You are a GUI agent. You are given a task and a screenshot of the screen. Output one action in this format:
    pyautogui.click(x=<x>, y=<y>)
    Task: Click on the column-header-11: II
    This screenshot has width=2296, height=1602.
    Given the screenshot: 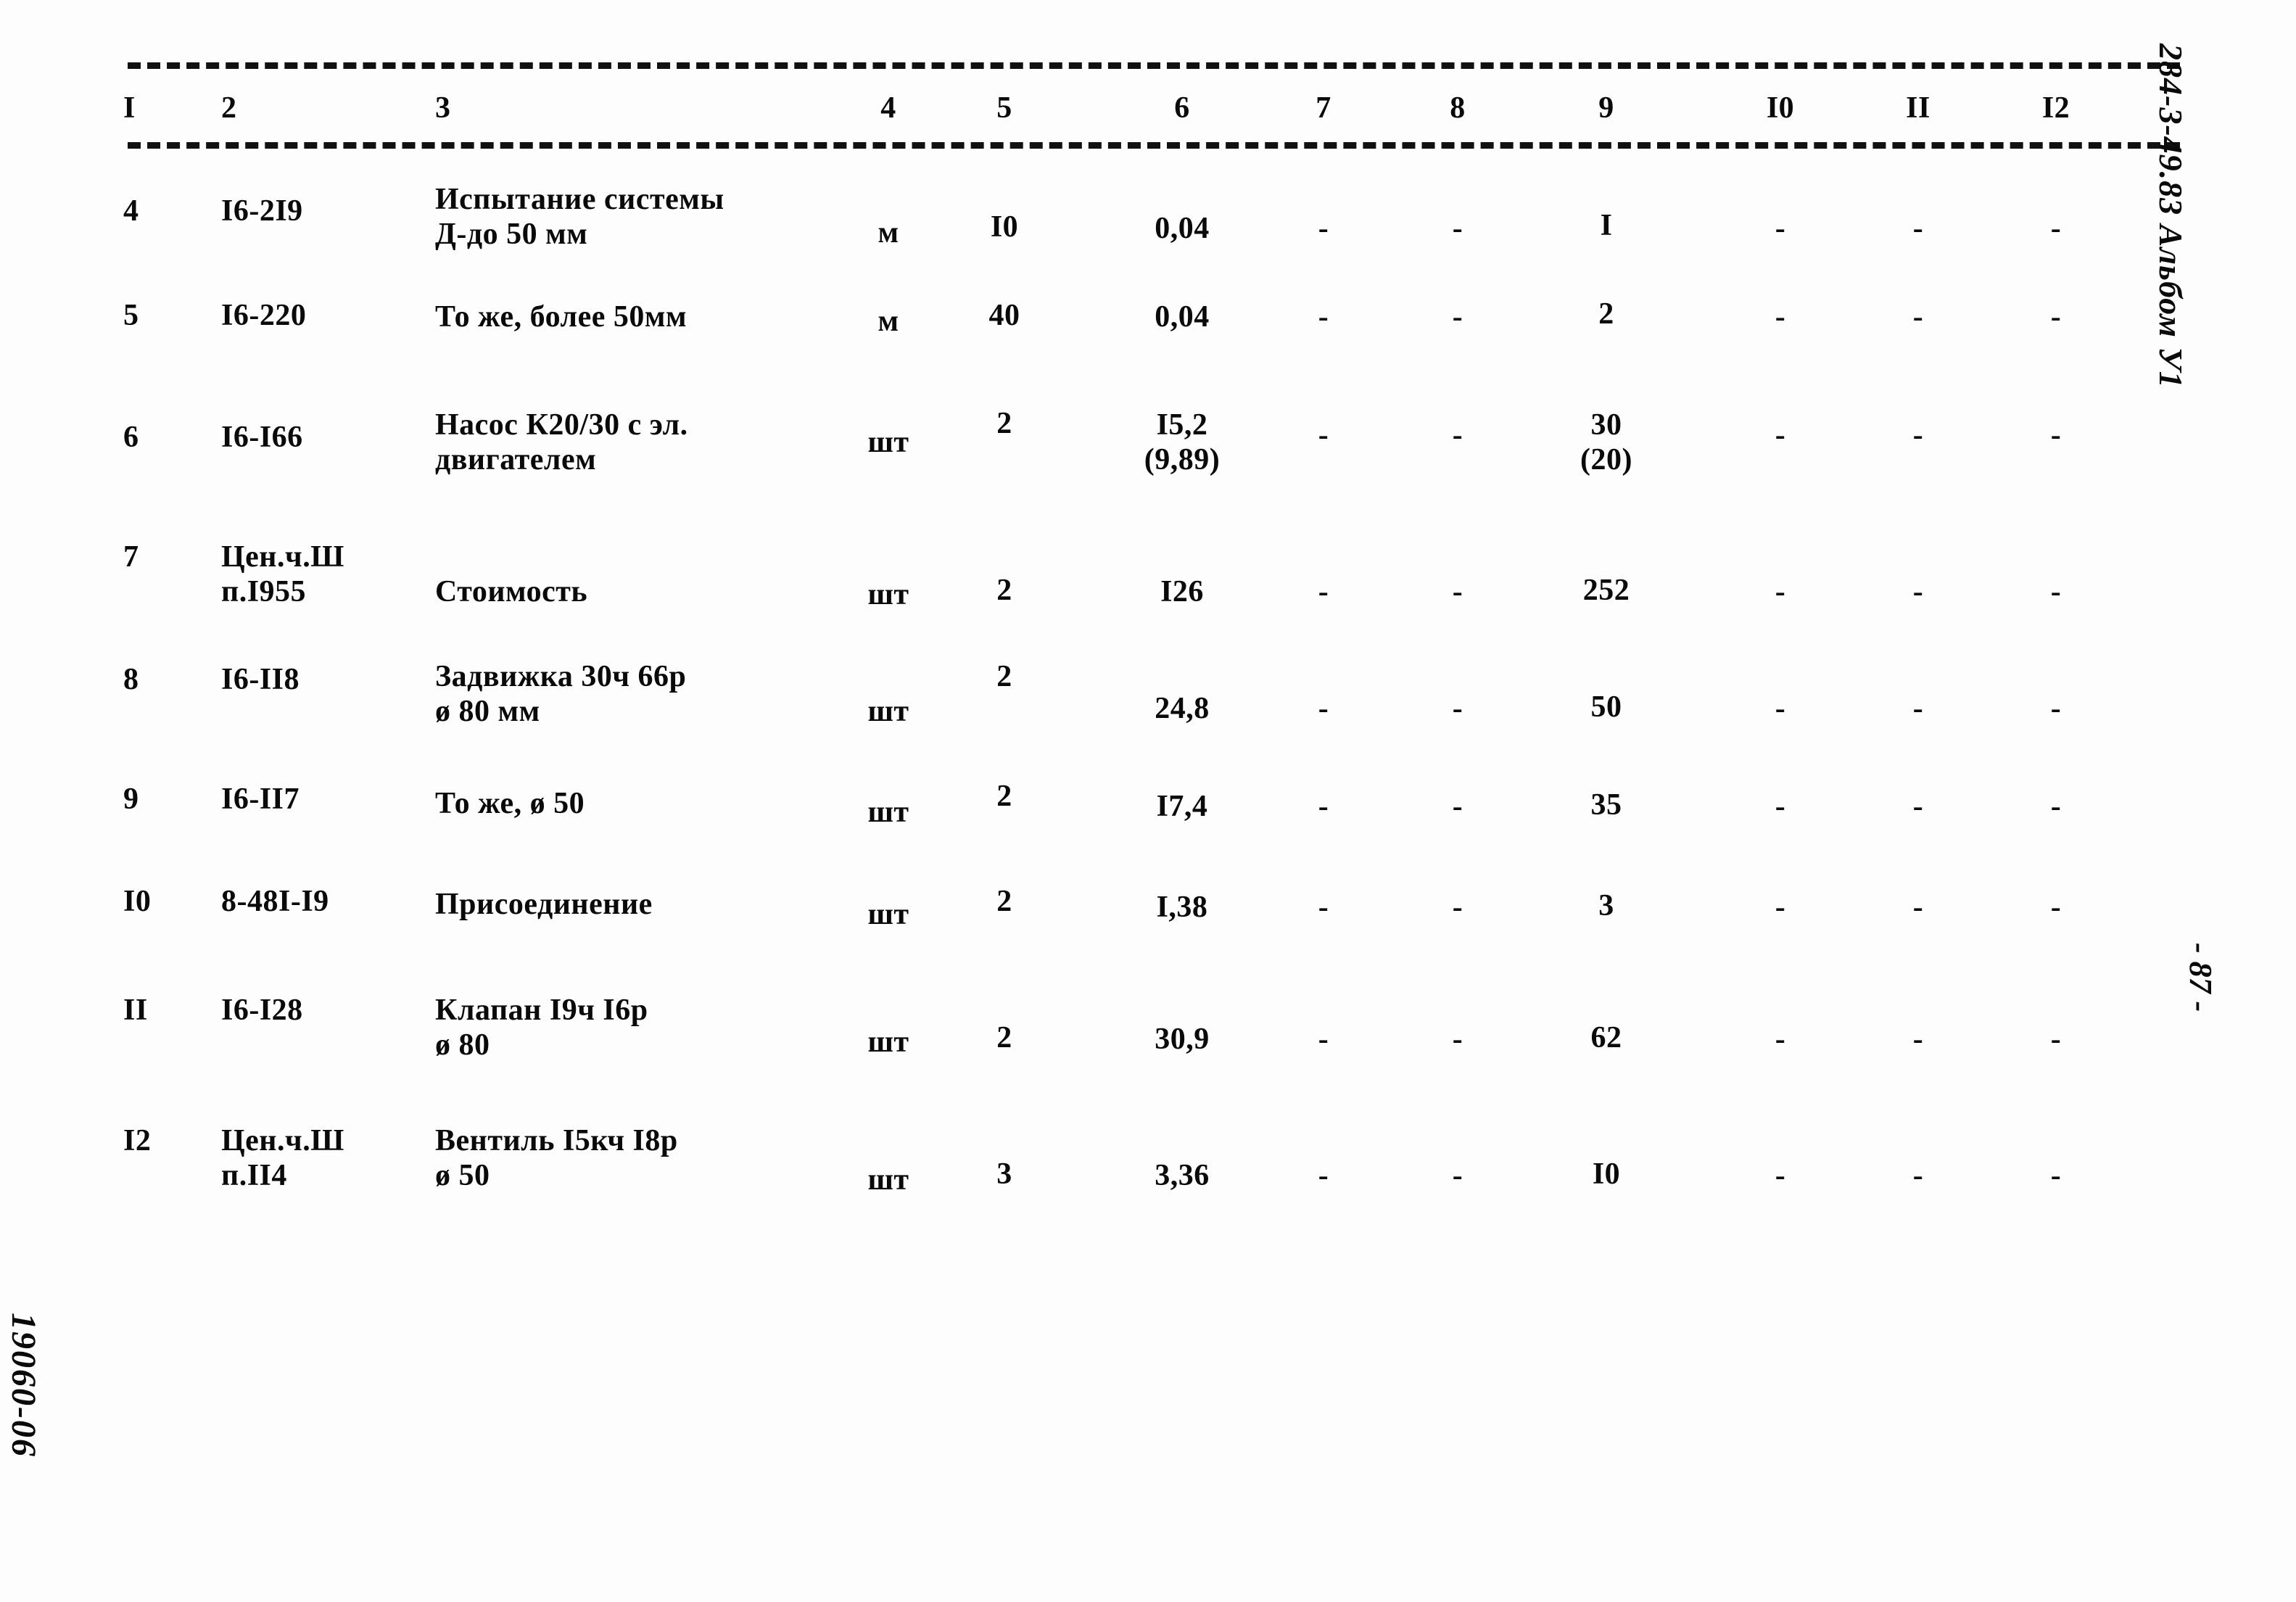 What is the action you would take?
    pyautogui.click(x=1918, y=108)
    